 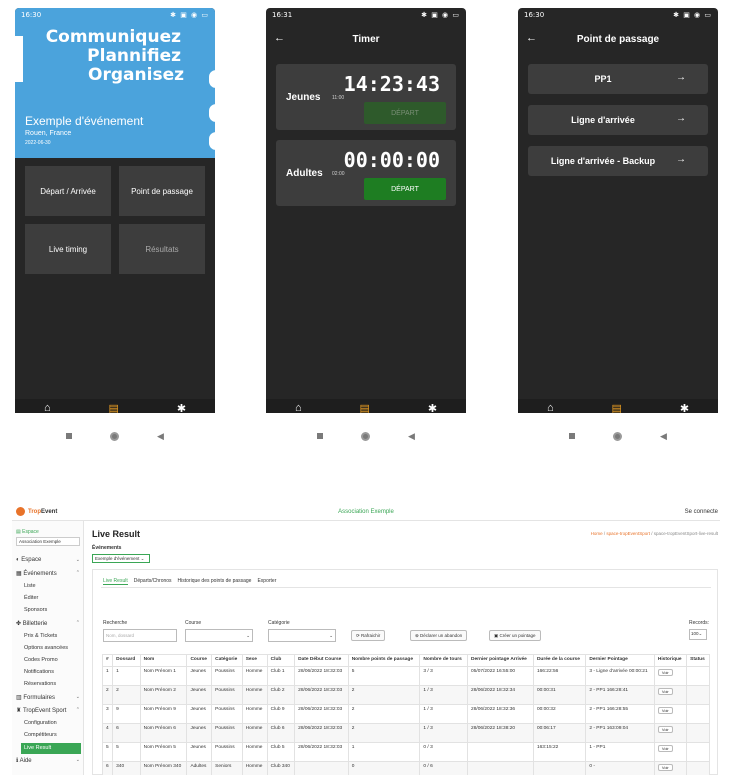 What do you see at coordinates (107, 660) in the screenshot?
I see `col-header: #` at bounding box center [107, 660].